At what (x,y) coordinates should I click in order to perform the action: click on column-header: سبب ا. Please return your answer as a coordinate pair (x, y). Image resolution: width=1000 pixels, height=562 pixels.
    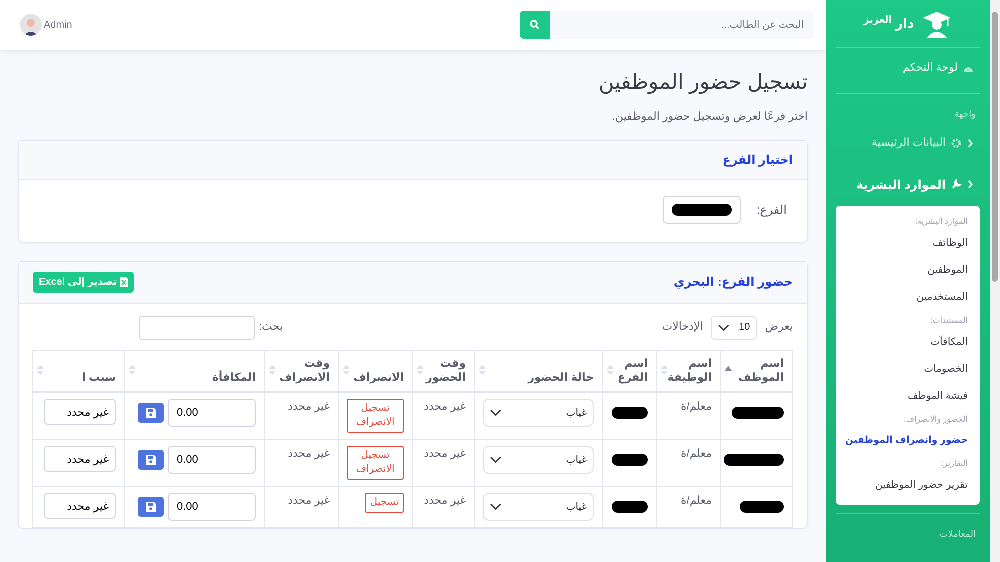
    Looking at the image, I should click on (78, 371).